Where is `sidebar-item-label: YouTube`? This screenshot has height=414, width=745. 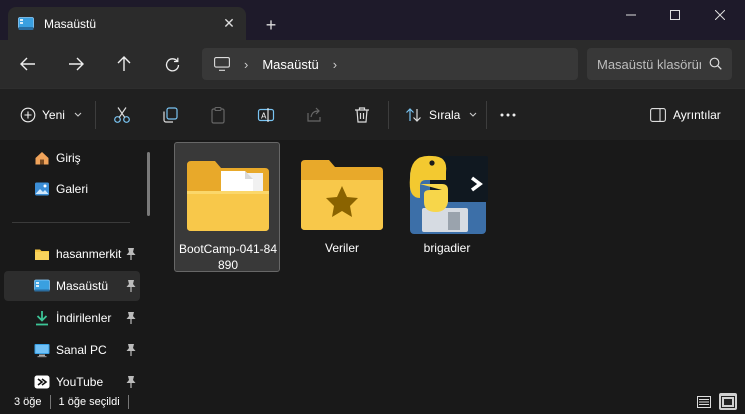 sidebar-item-label: YouTube is located at coordinates (80, 382).